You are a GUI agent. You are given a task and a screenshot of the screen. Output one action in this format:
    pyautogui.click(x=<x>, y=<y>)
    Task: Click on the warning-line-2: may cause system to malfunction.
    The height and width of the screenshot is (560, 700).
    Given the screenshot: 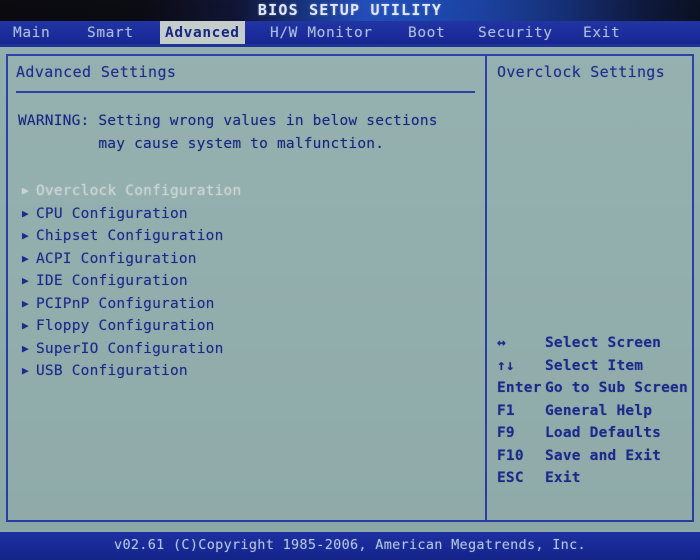 What is the action you would take?
    pyautogui.click(x=201, y=144)
    